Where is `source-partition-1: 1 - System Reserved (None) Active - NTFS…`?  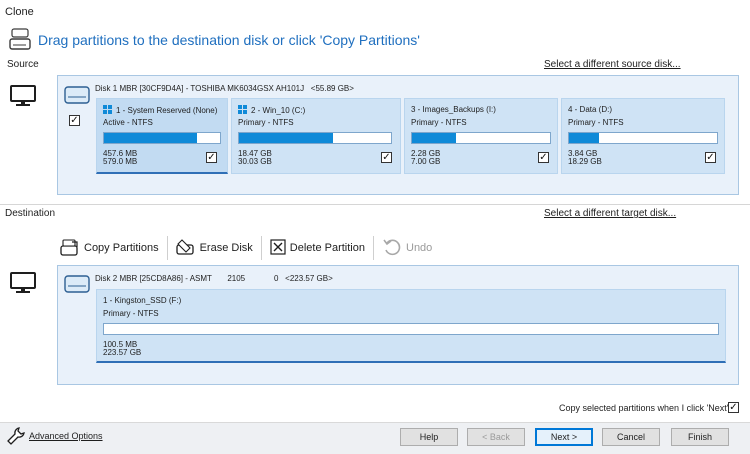
source-partition-1: 1 - System Reserved (None) Active - NTFS… is located at coordinates (162, 136).